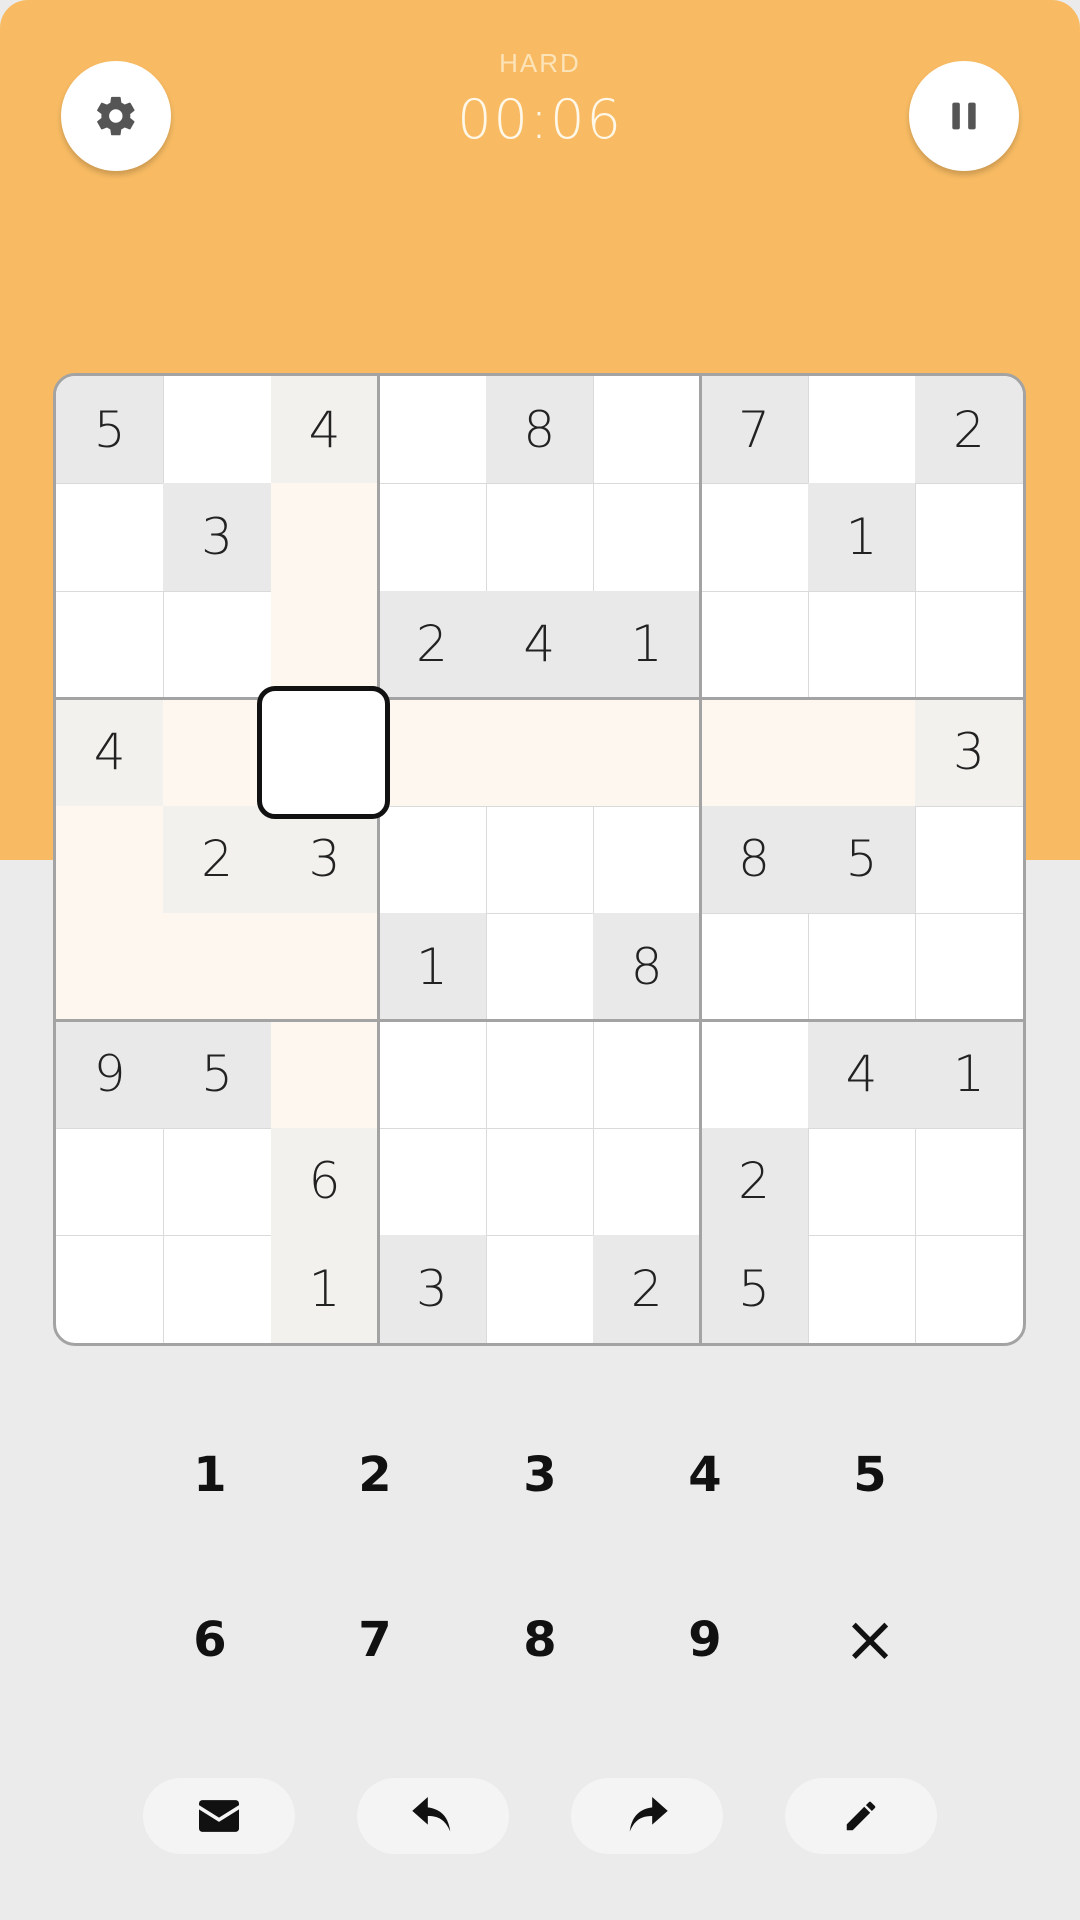 This screenshot has height=1920, width=1080. What do you see at coordinates (210, 1475) in the screenshot?
I see `numpad-key-1: 1` at bounding box center [210, 1475].